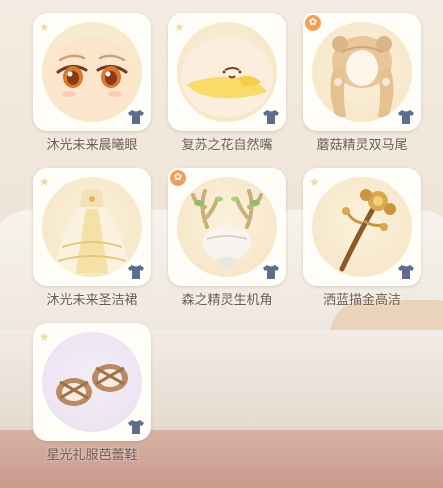 Image resolution: width=443 pixels, height=488 pixels. I want to click on item-card-dress: ★ 沐光未来圣洁裙, so click(92, 238).